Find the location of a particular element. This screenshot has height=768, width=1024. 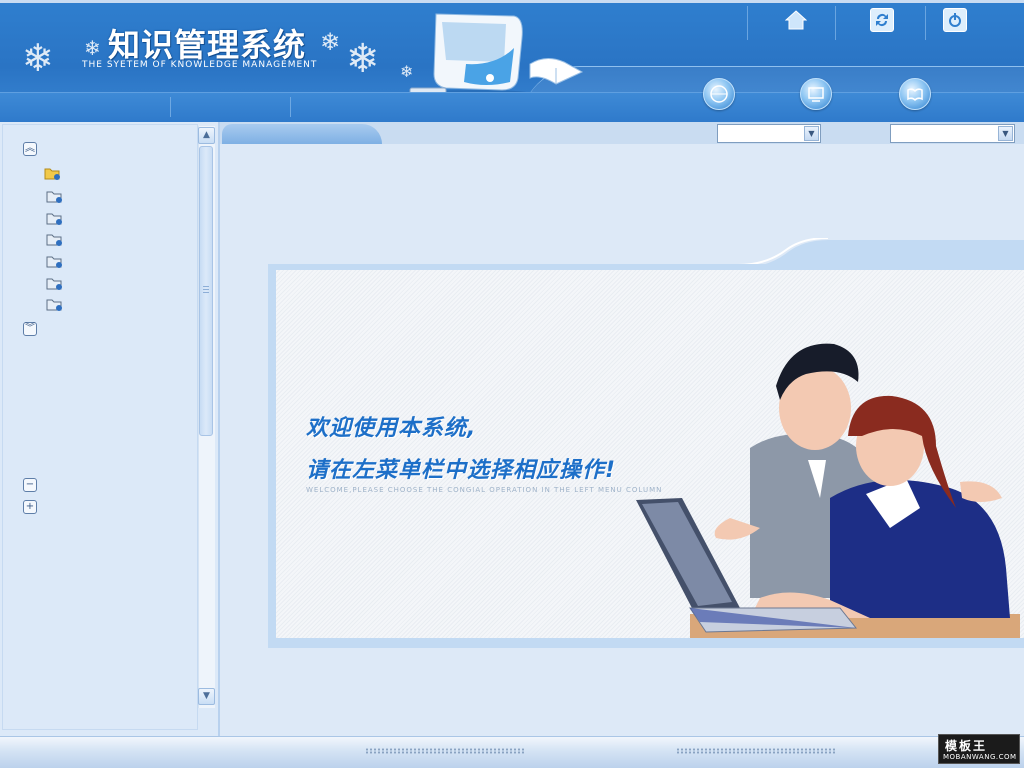

home-icon is located at coordinates (796, 20).